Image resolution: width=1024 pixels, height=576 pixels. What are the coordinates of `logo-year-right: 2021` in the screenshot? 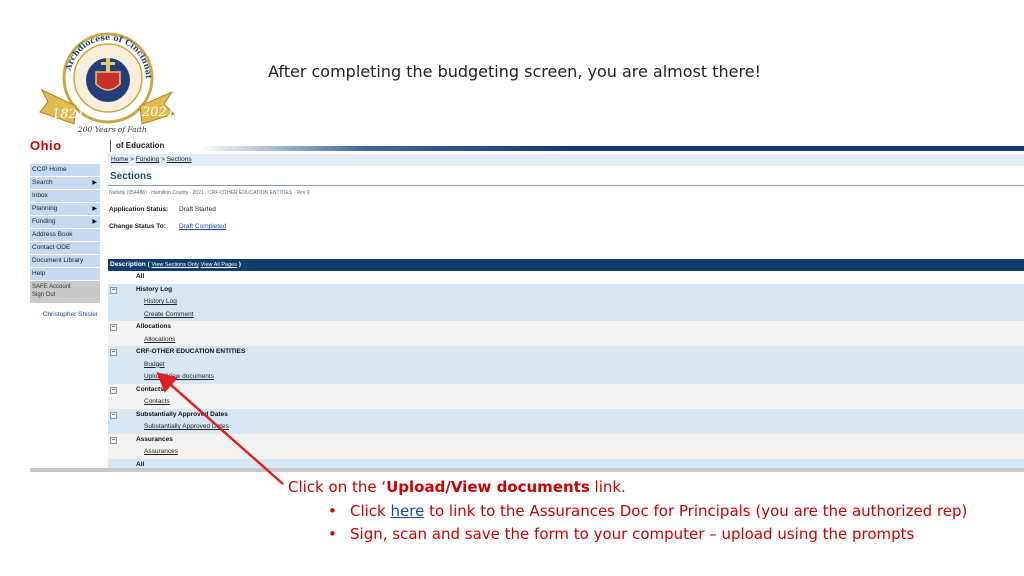 It's located at (158, 112).